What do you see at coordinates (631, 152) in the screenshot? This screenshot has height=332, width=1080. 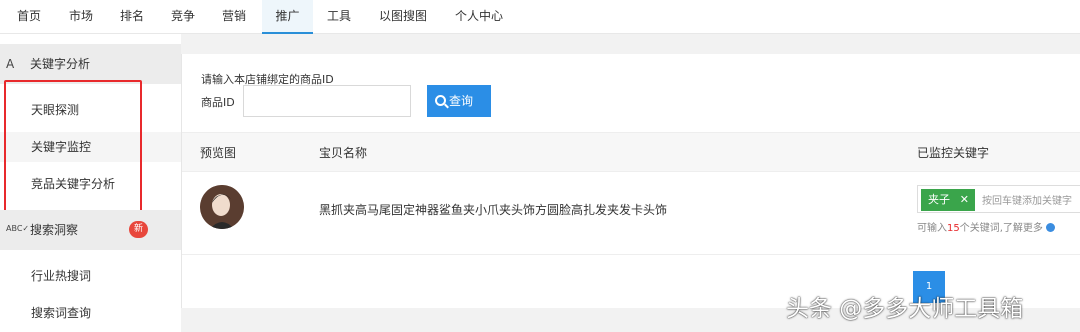 I see `table-header: 预览图 宝贝名称 已监控关键字` at bounding box center [631, 152].